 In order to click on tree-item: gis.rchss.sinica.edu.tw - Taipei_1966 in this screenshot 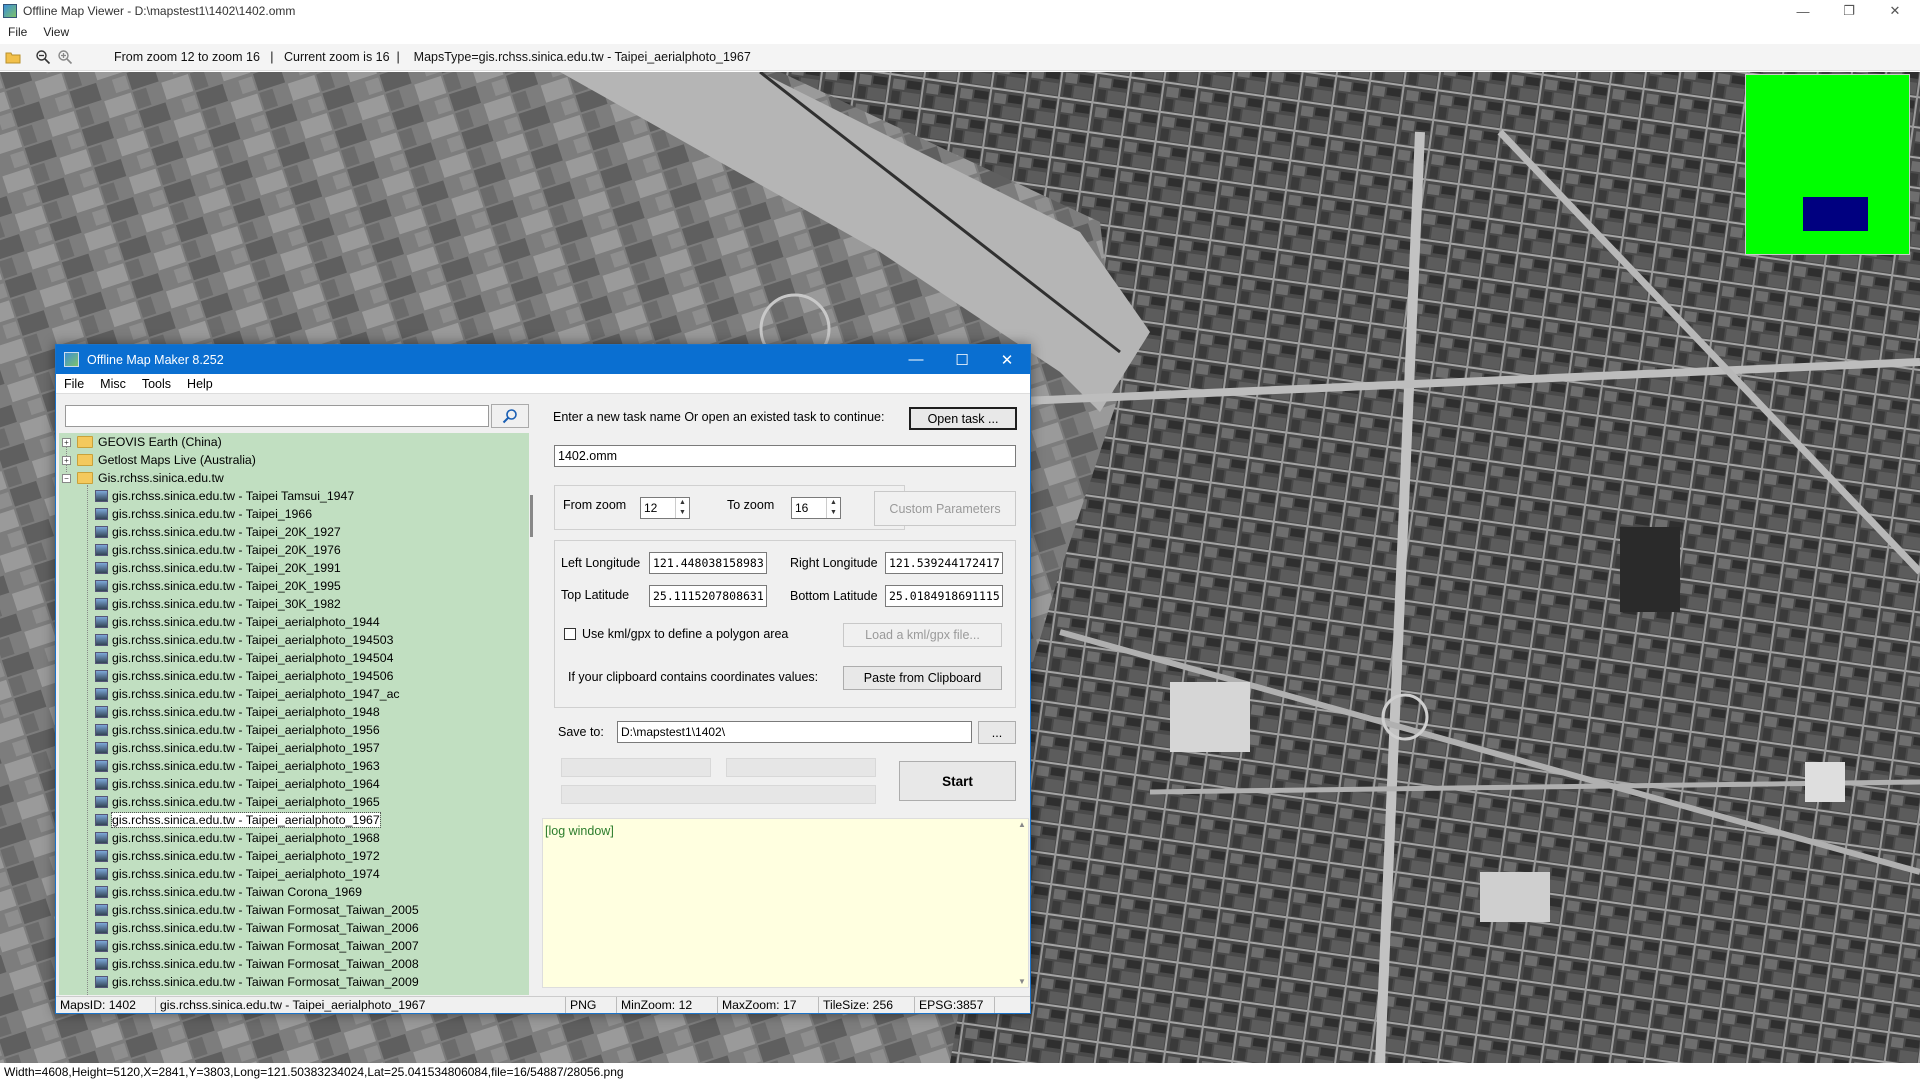, I will do `click(203, 514)`.